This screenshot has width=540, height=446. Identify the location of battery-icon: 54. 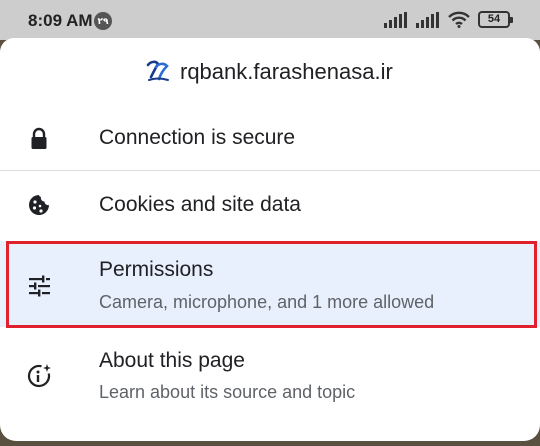
(495, 19).